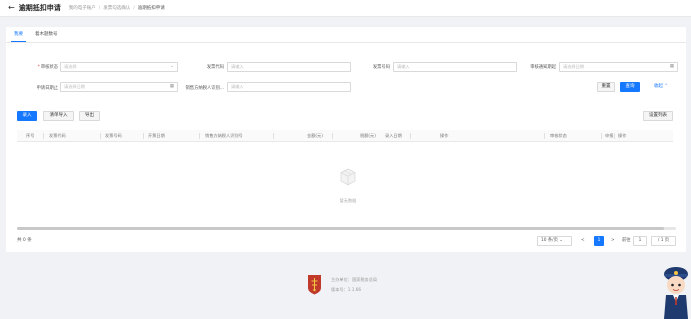  What do you see at coordinates (393, 135) in the screenshot?
I see `column-header: 录入日期` at bounding box center [393, 135].